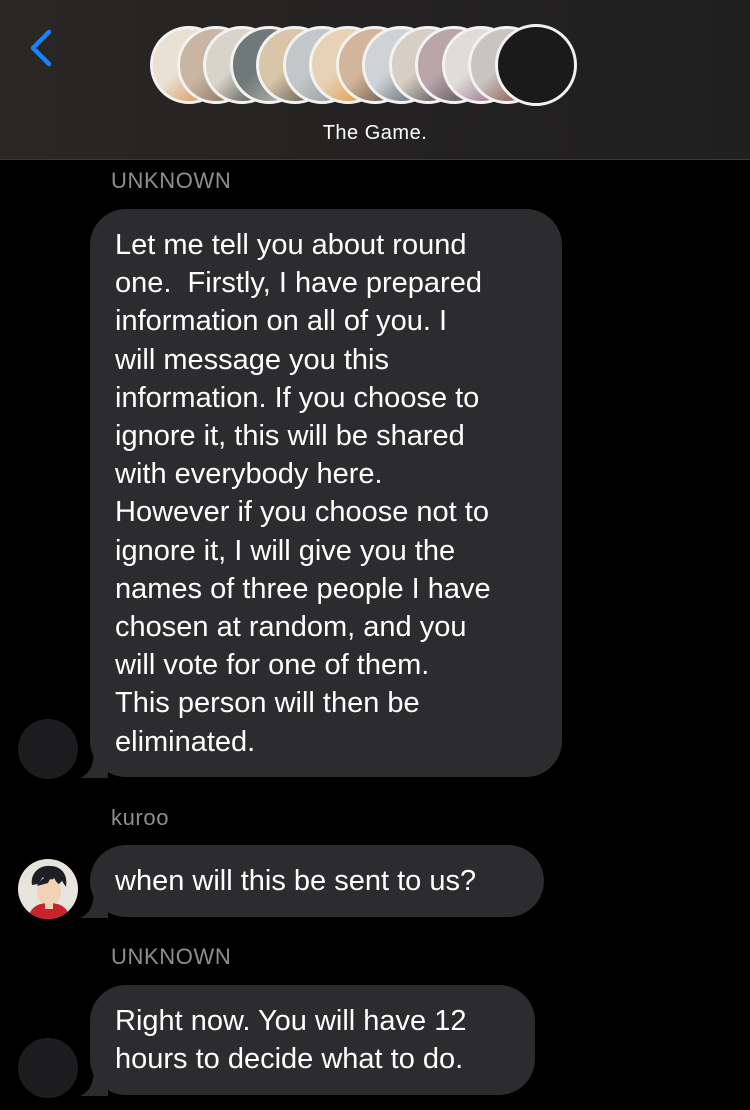 The height and width of the screenshot is (1110, 750). Describe the element at coordinates (375, 133) in the screenshot. I see `group-title: The Game.` at that location.